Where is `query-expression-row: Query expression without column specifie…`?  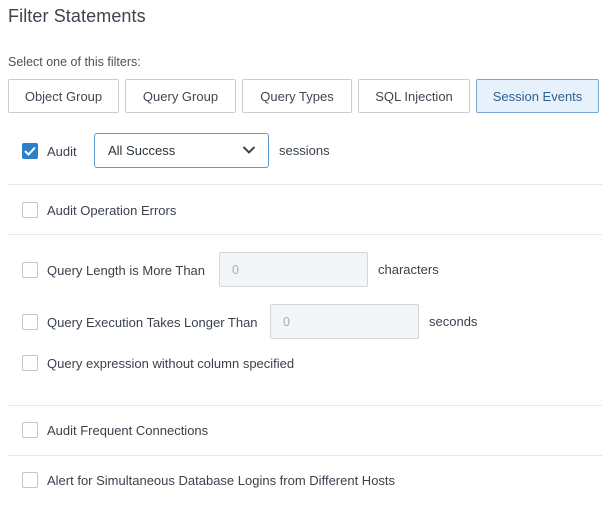
query-expression-row: Query expression without column specifie… is located at coordinates (158, 363).